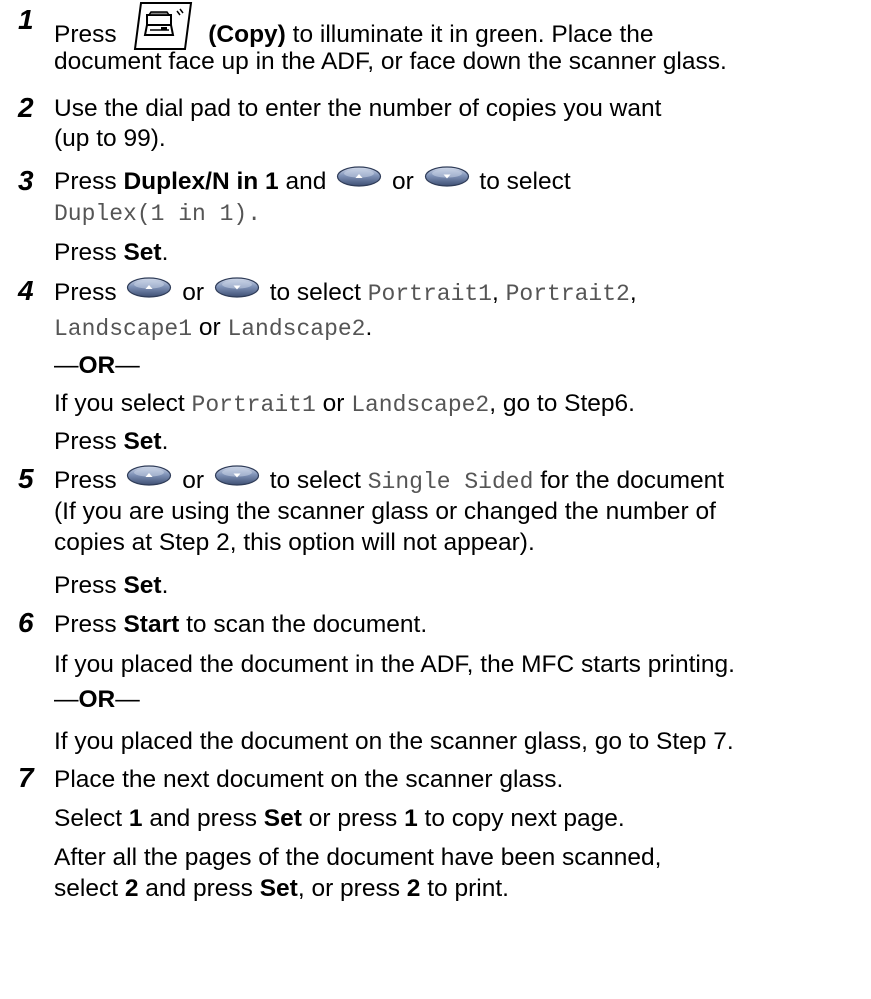  I want to click on step-number: 5, so click(26, 478).